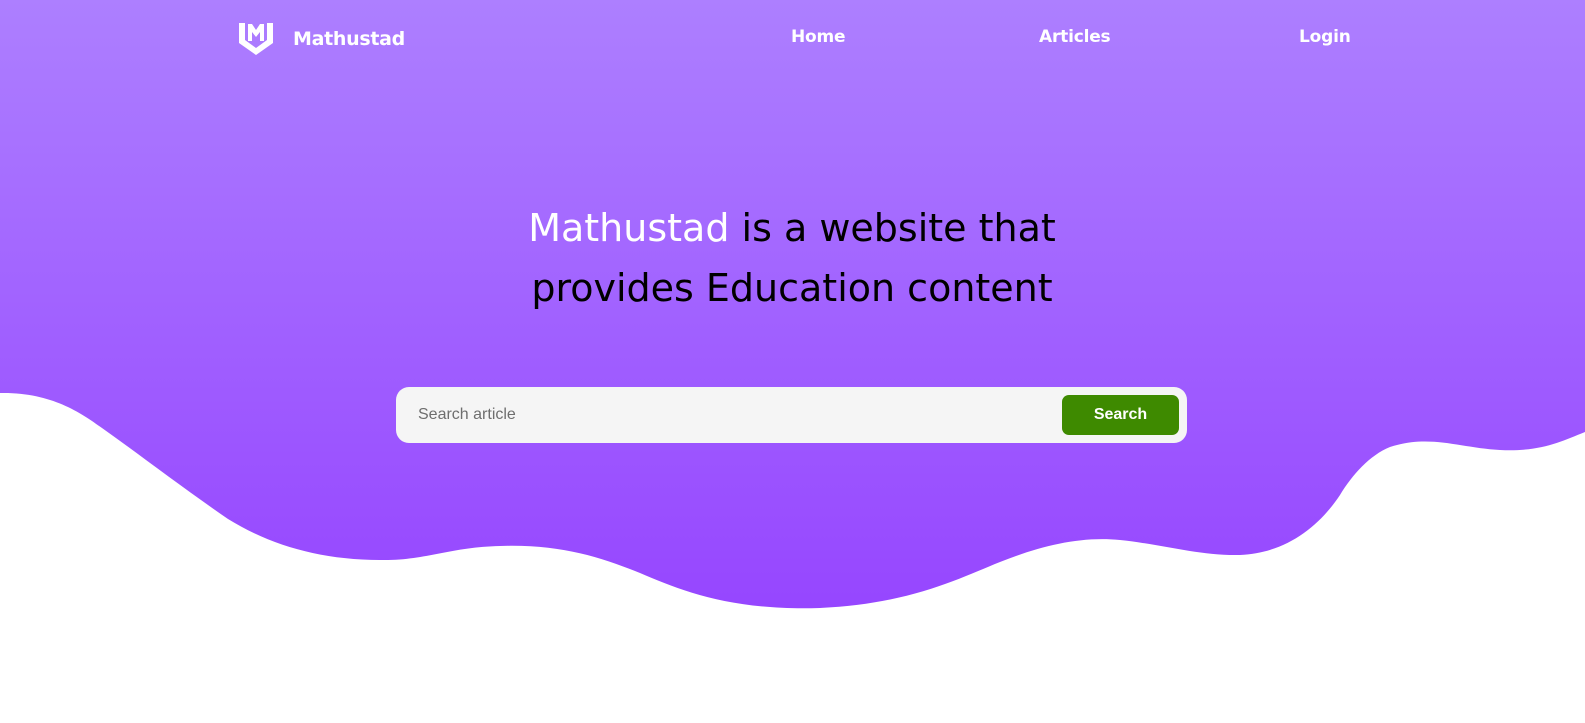  Describe the element at coordinates (1075, 37) in the screenshot. I see `nav-link-articles: Articles` at that location.